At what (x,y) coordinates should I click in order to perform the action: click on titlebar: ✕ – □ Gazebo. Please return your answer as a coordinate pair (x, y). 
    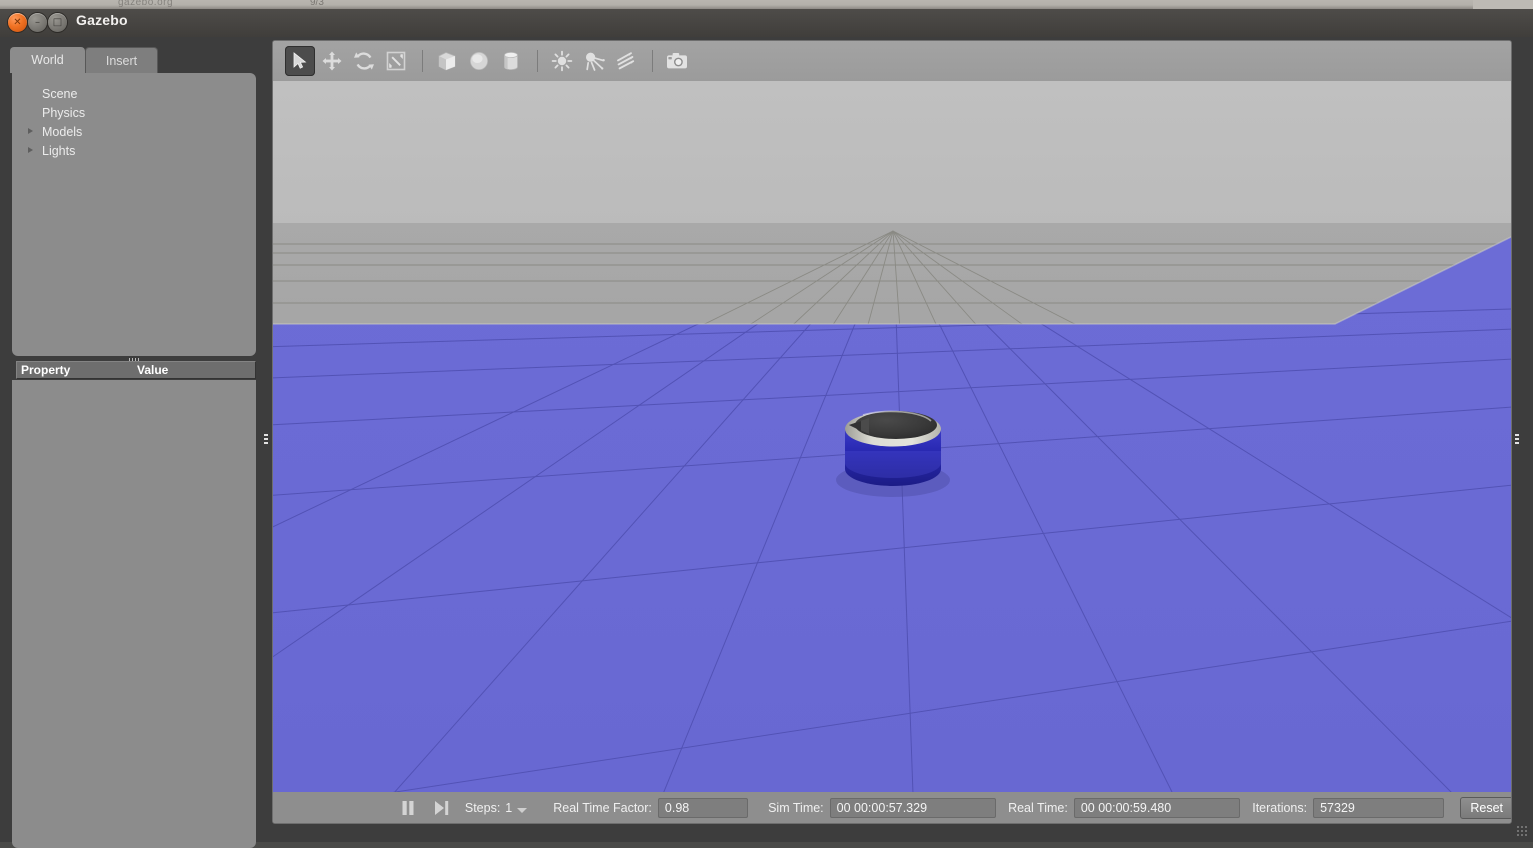
    Looking at the image, I should click on (766, 23).